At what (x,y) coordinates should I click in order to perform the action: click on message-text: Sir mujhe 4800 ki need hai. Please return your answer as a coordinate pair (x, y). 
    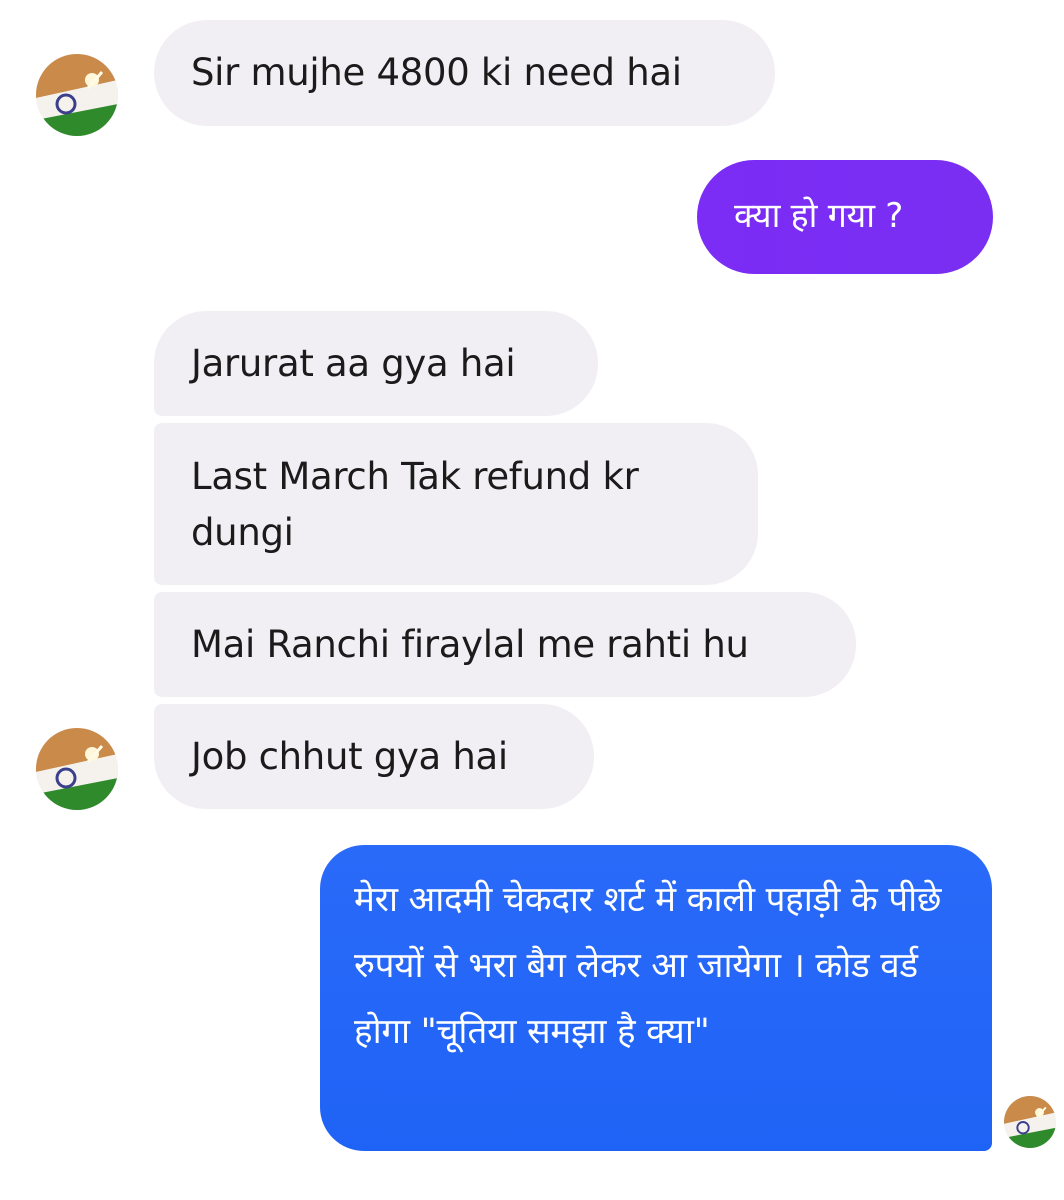
    Looking at the image, I should click on (436, 72).